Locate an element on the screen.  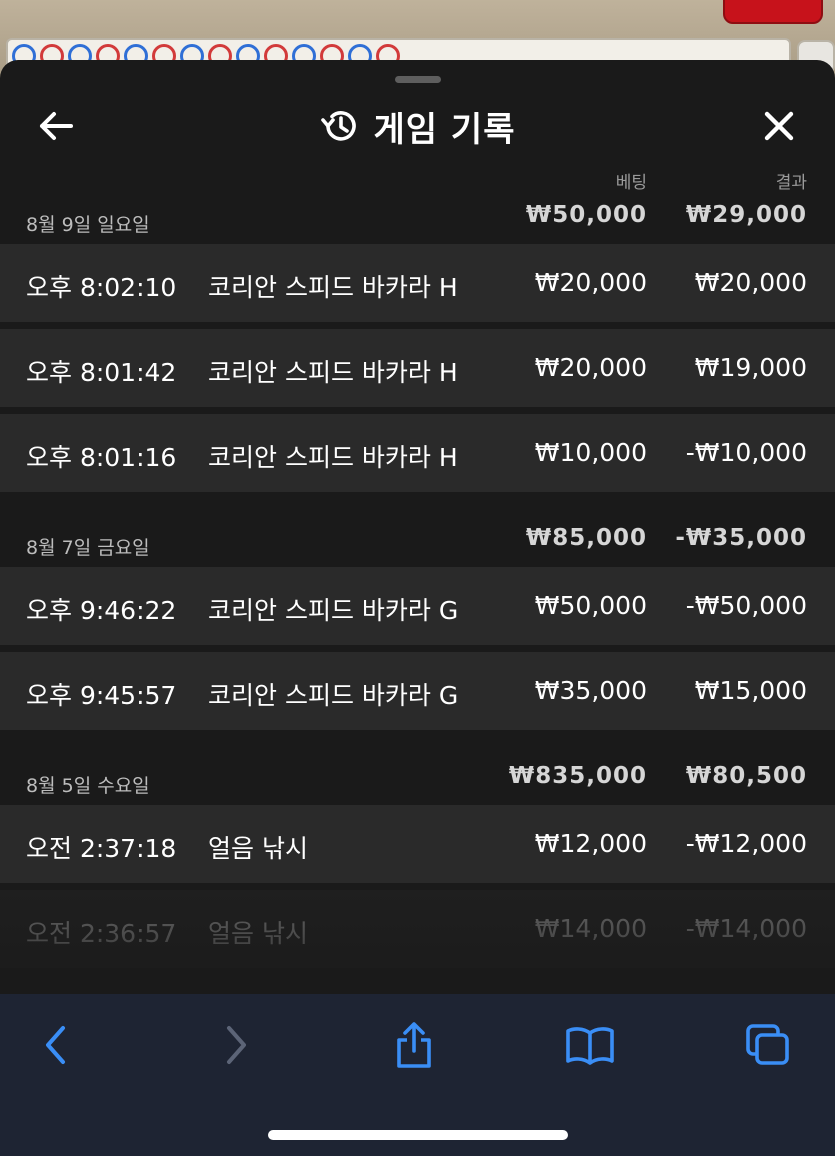
row-result: ₩15,000 is located at coordinates (750, 690).